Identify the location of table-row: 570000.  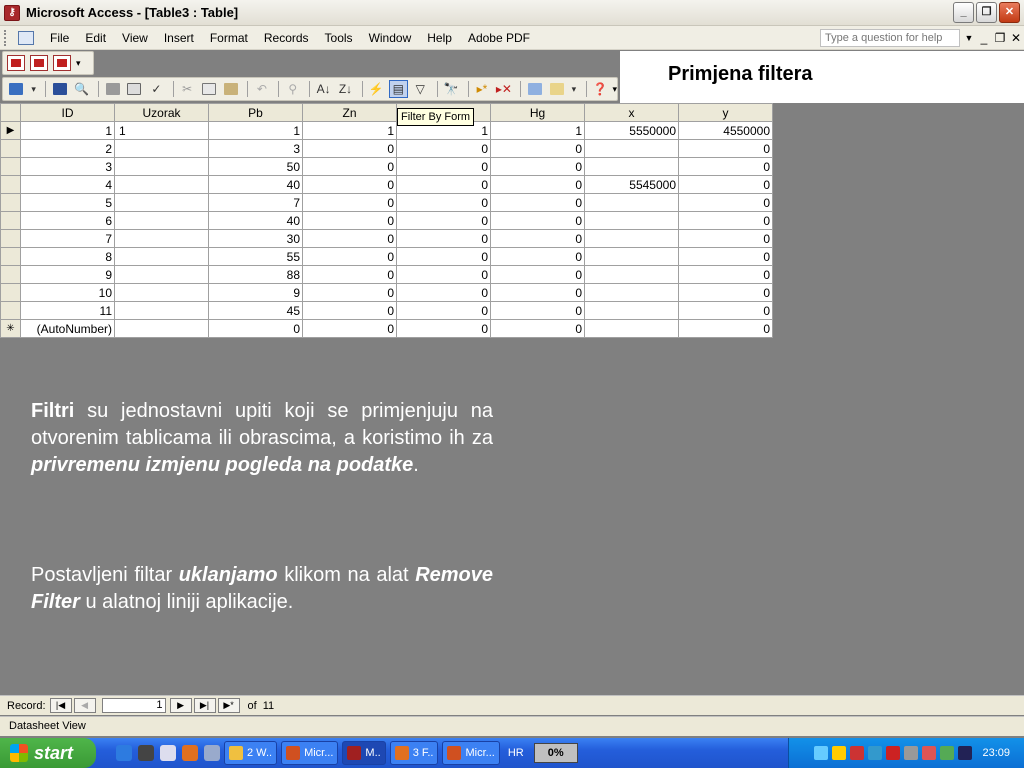
(386, 202).